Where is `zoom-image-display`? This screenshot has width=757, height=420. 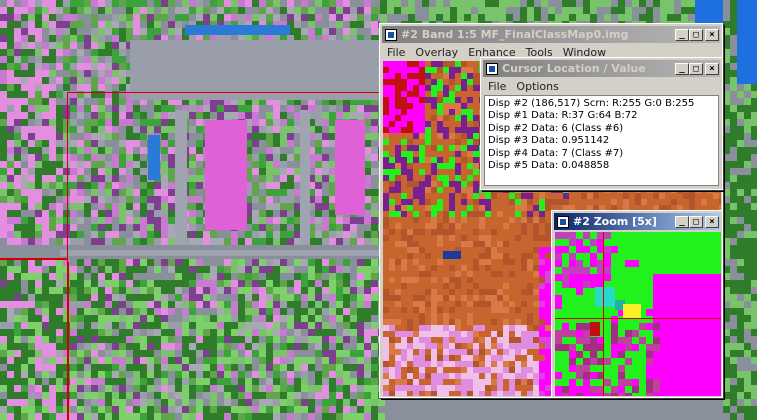
zoom-image-display is located at coordinates (638, 314).